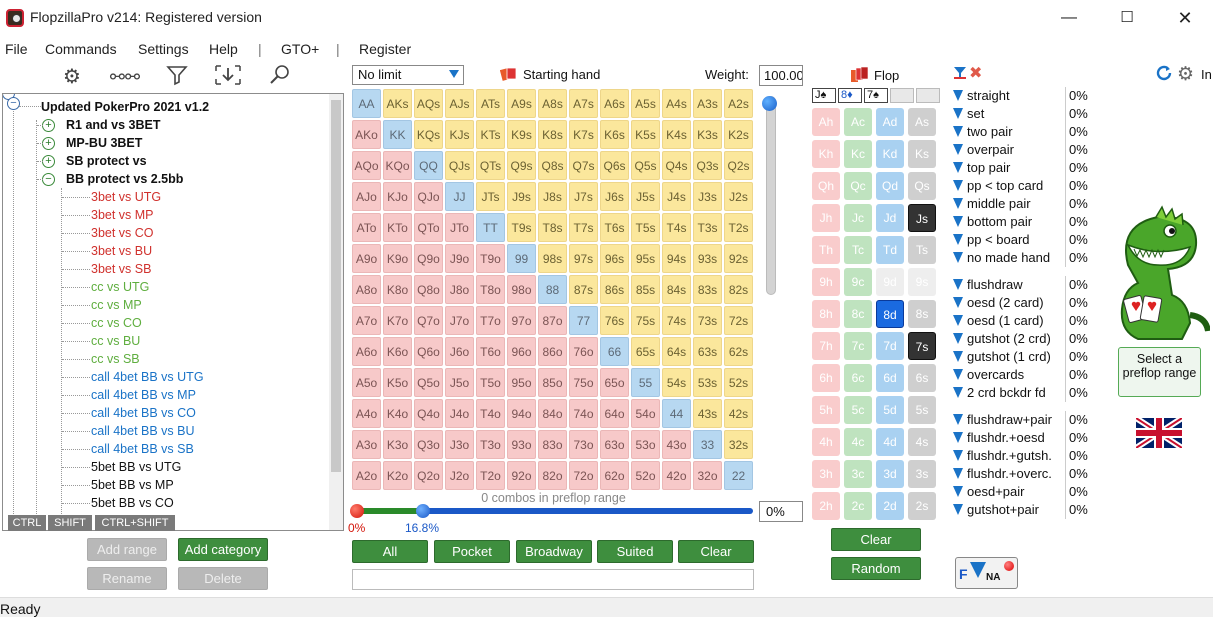 Image resolution: width=1213 pixels, height=617 pixels. I want to click on hand-cell-43o: 43o, so click(676, 444).